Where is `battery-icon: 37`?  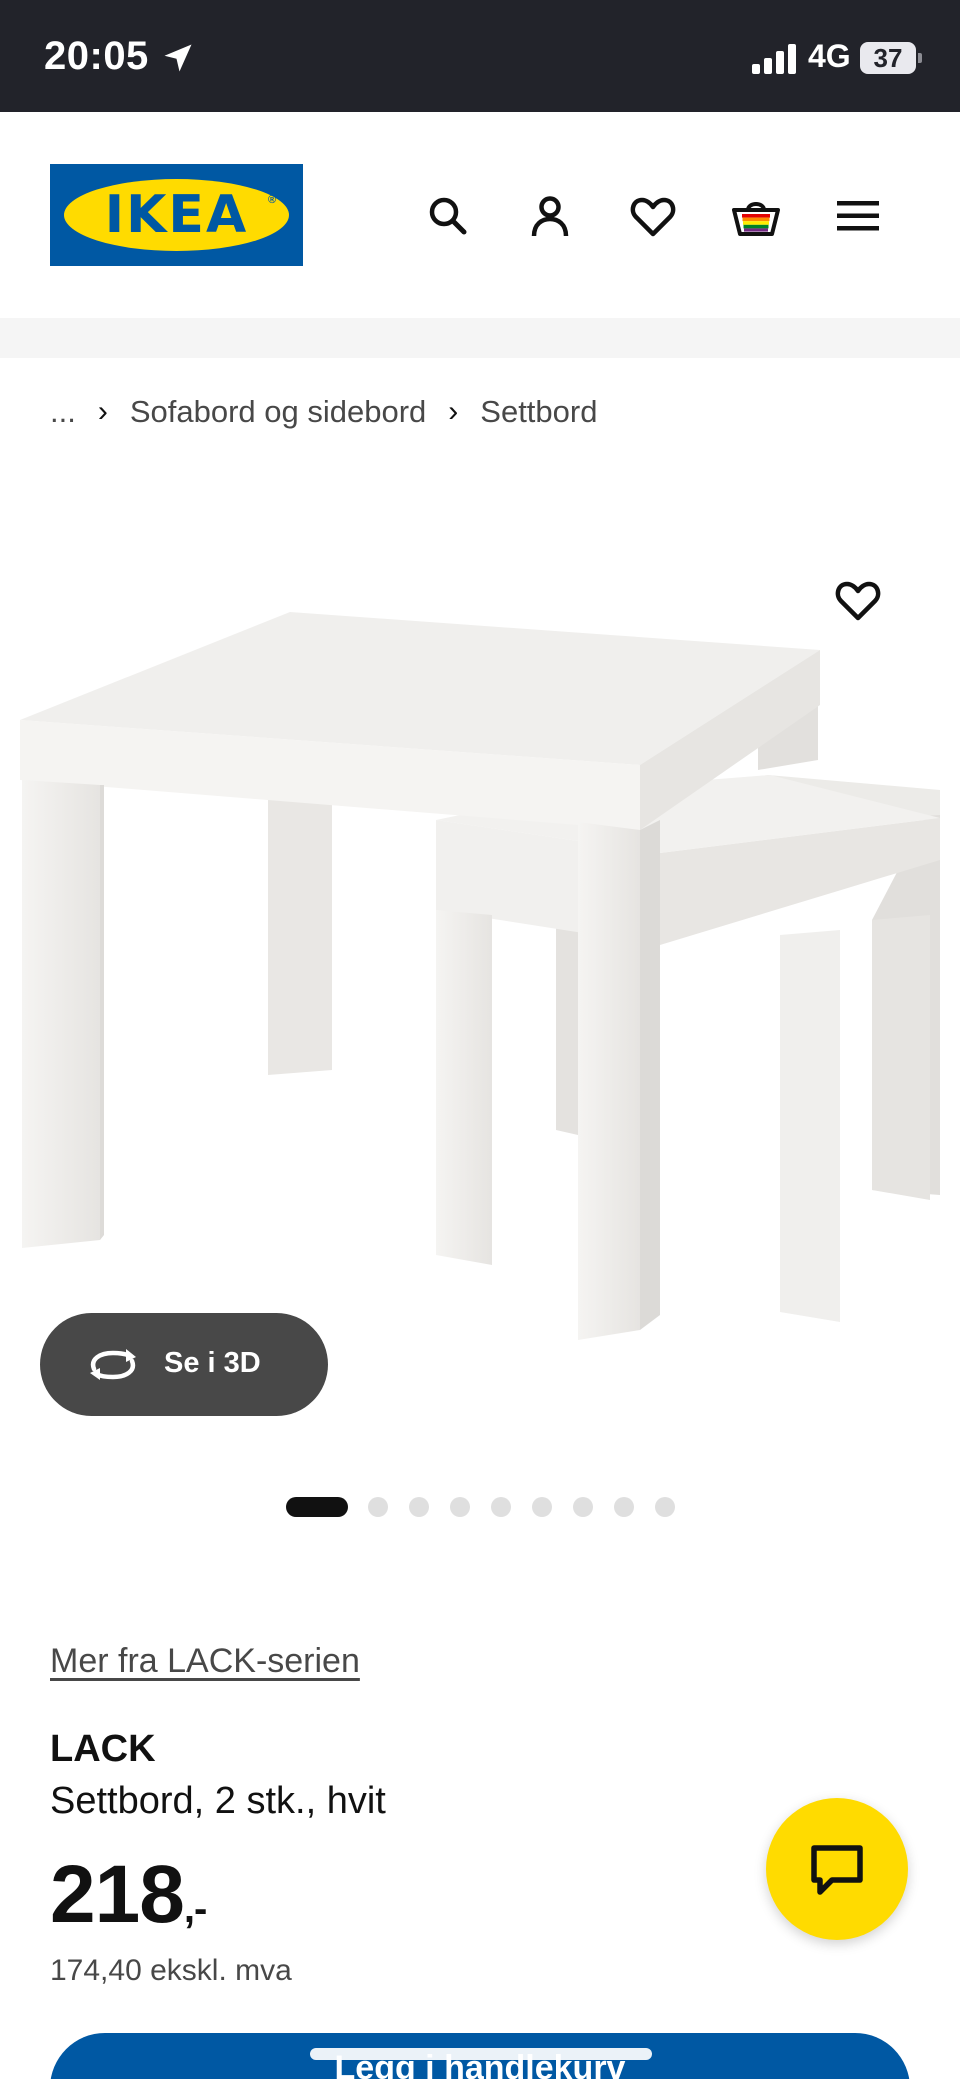
battery-icon: 37 is located at coordinates (891, 58).